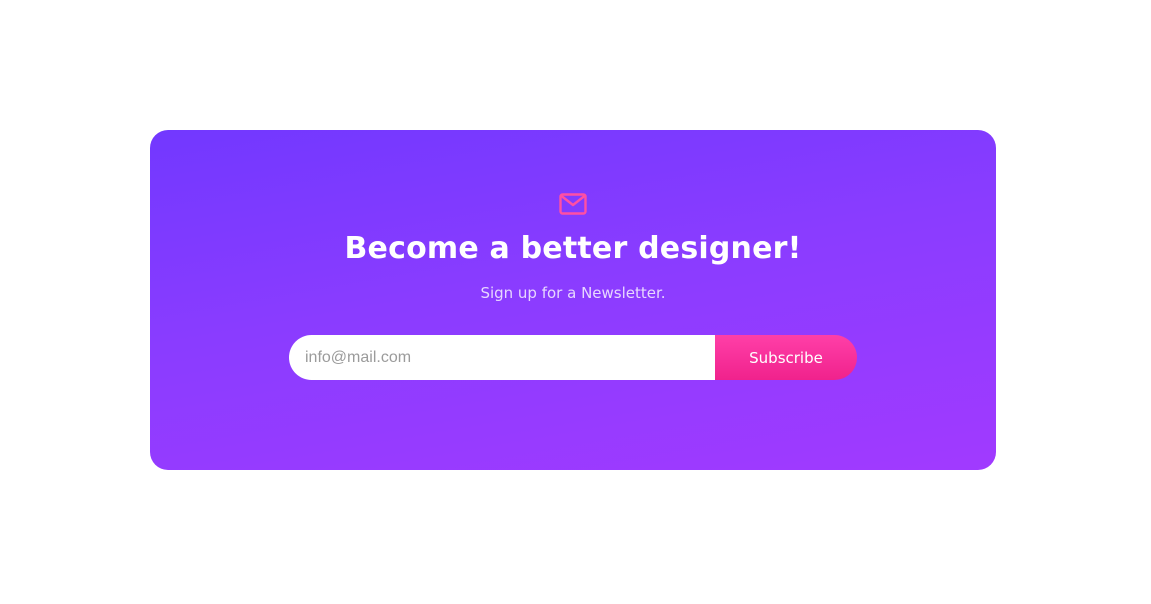  What do you see at coordinates (502, 357) in the screenshot?
I see `email-input` at bounding box center [502, 357].